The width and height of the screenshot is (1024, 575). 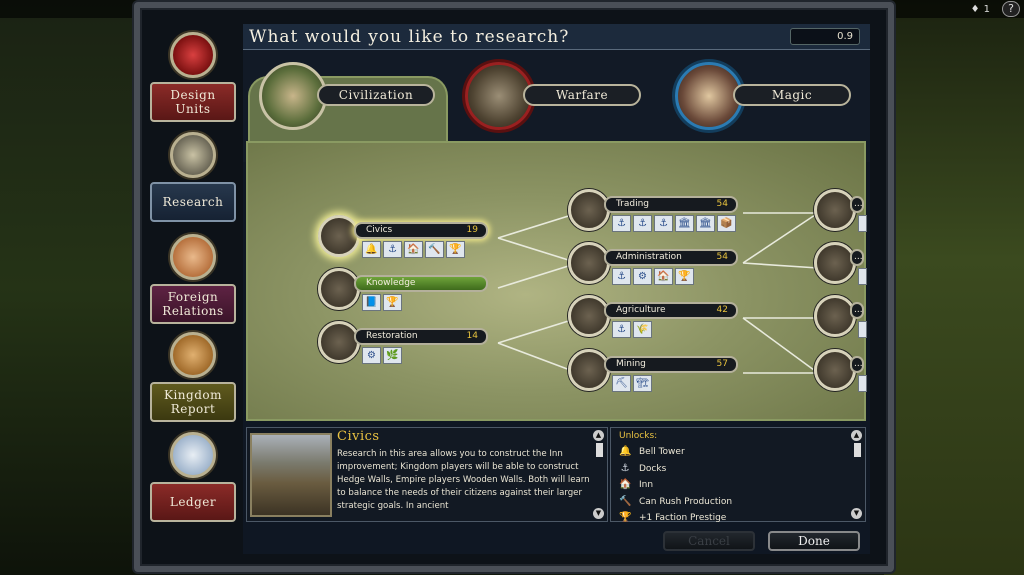 What do you see at coordinates (409, 37) in the screenshot?
I see `page-title: What would you like to research?` at bounding box center [409, 37].